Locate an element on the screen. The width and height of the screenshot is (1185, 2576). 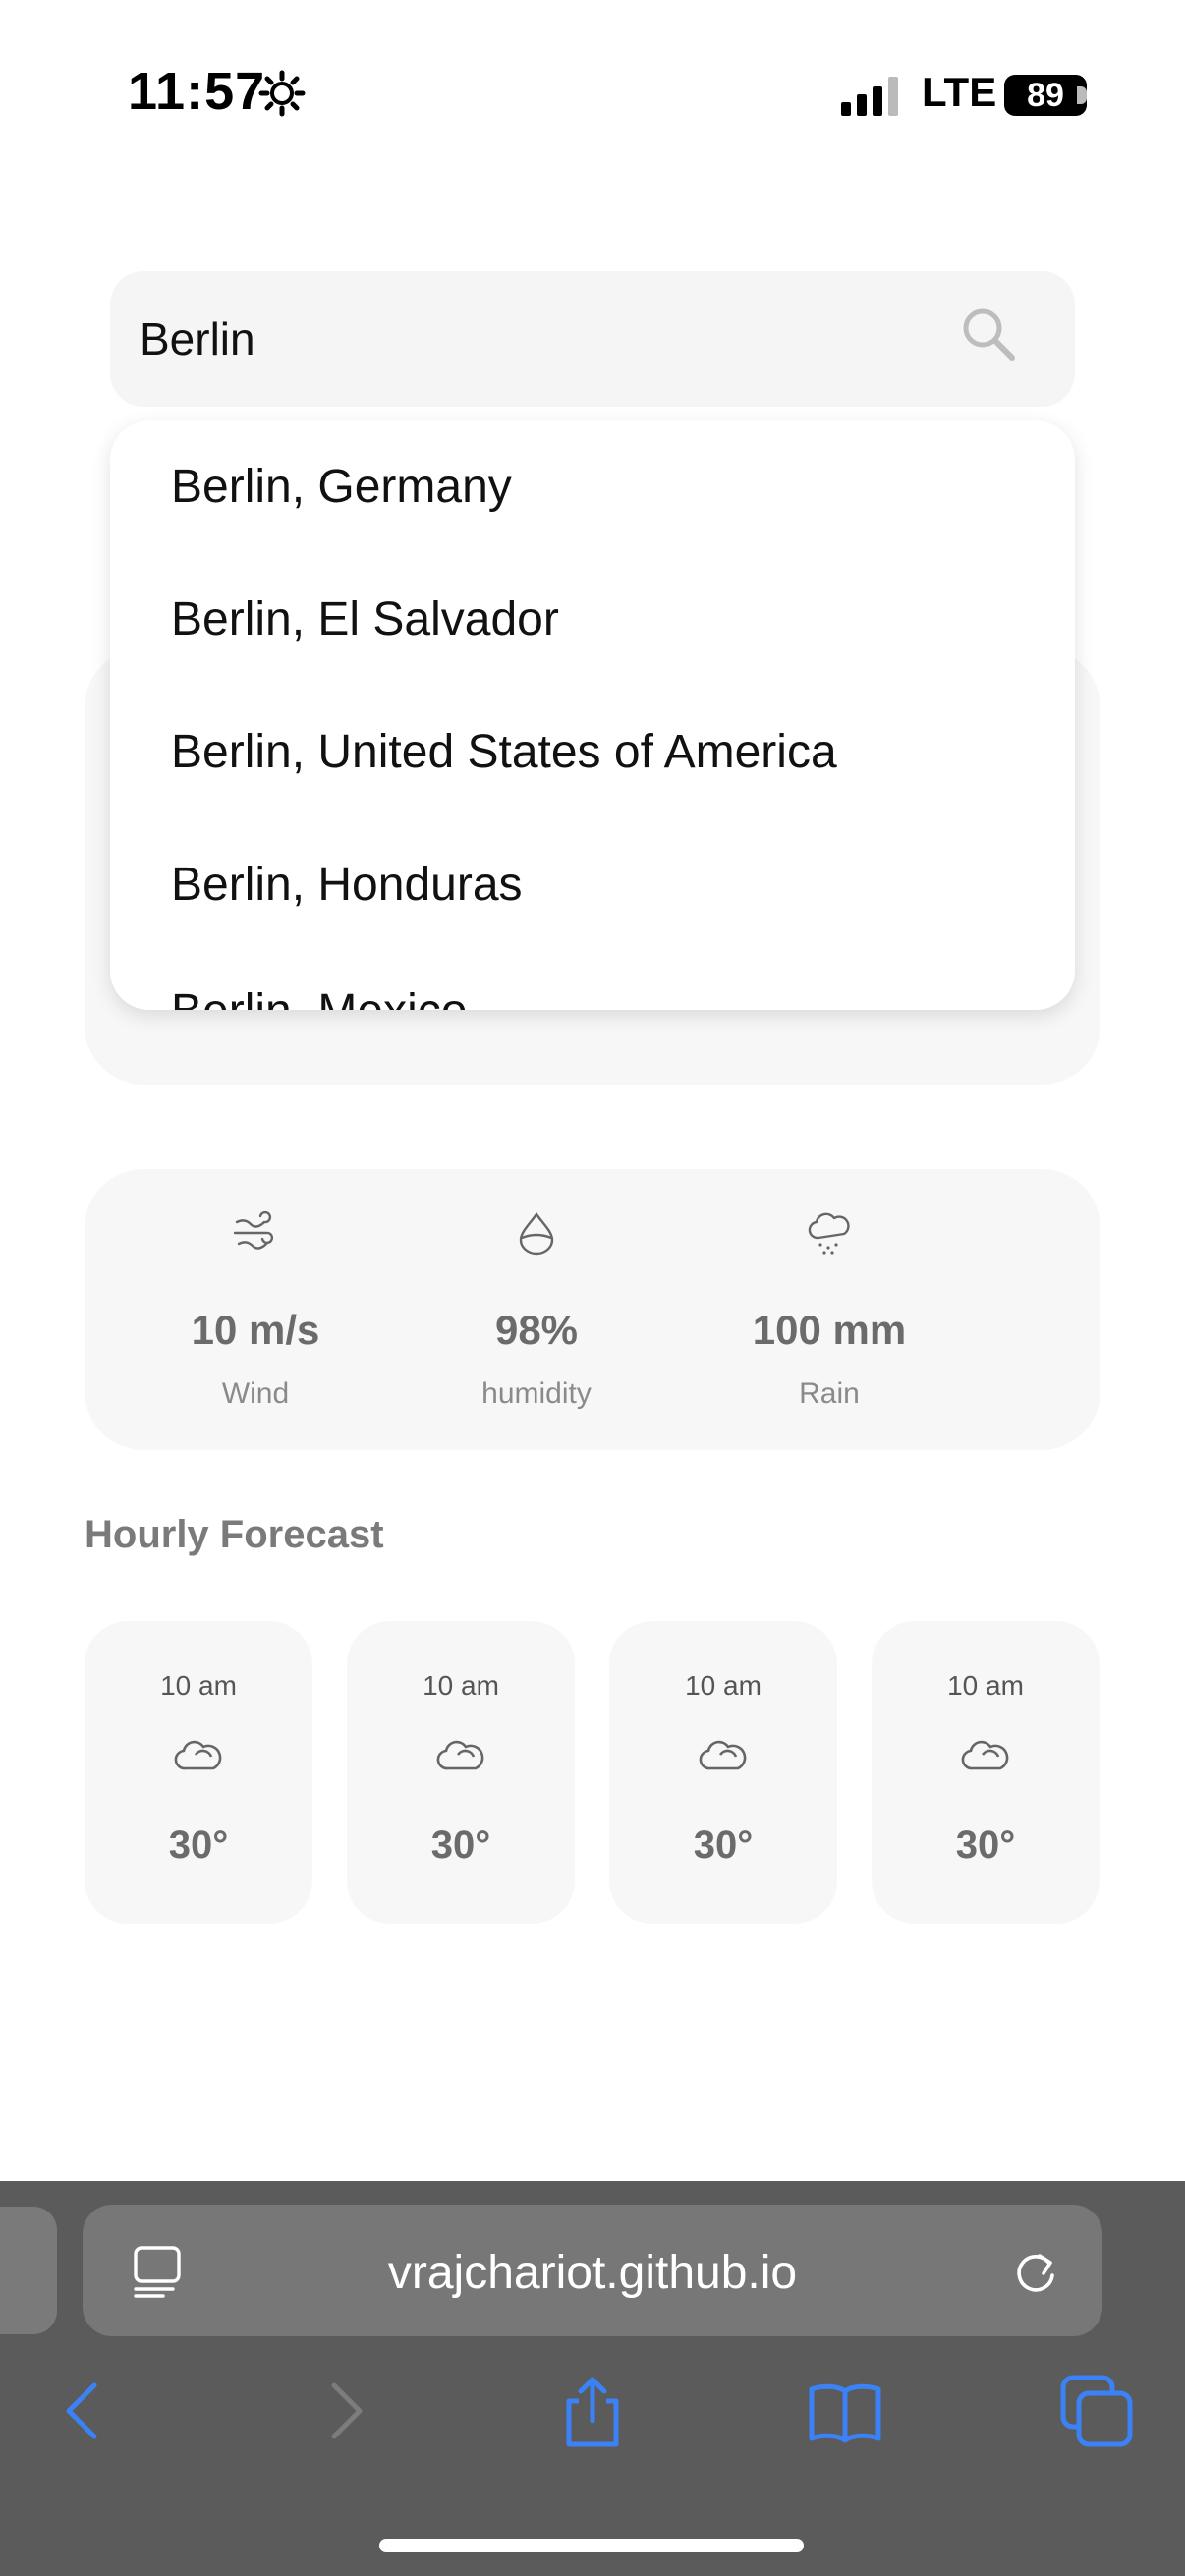
stat-wind: 10 m/s Wind is located at coordinates (256, 1309).